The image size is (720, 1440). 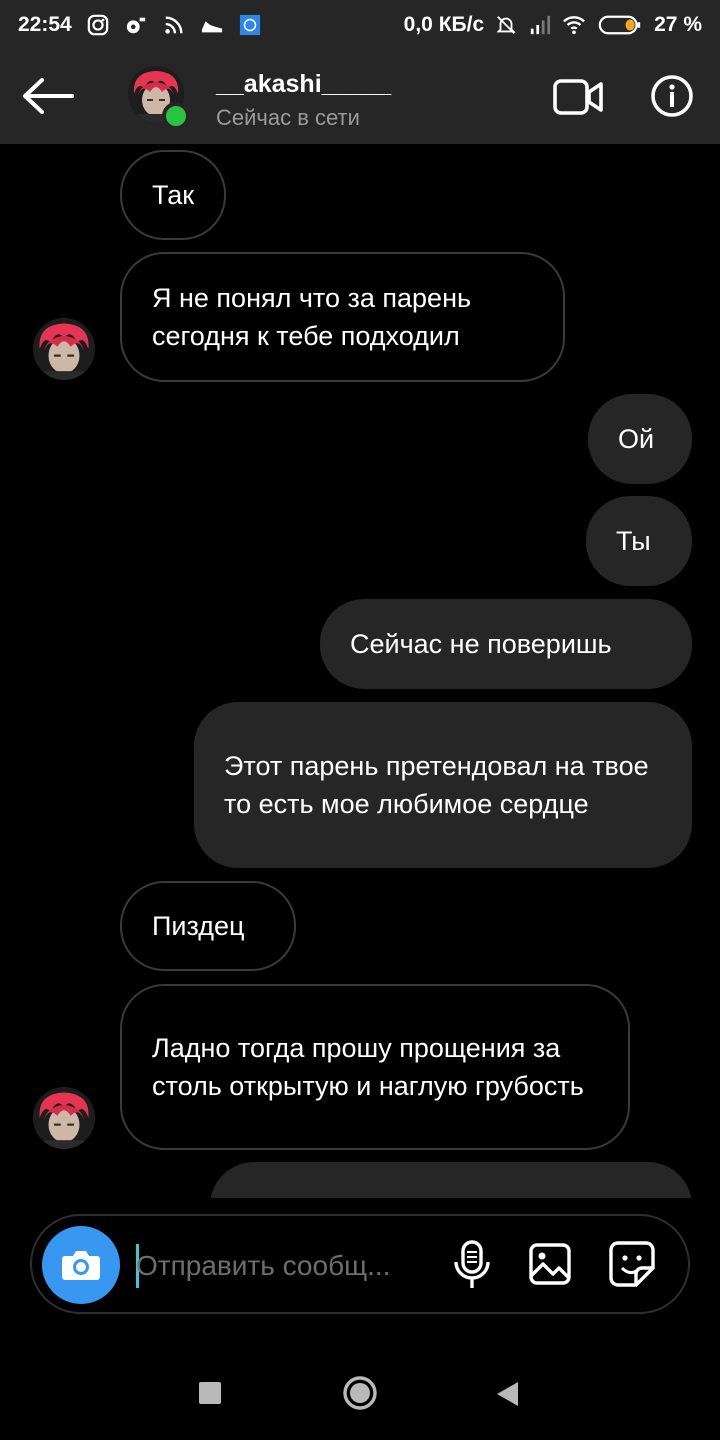 I want to click on status-bar: 22:54 0,0 КБ/с 27 %, so click(x=360, y=25).